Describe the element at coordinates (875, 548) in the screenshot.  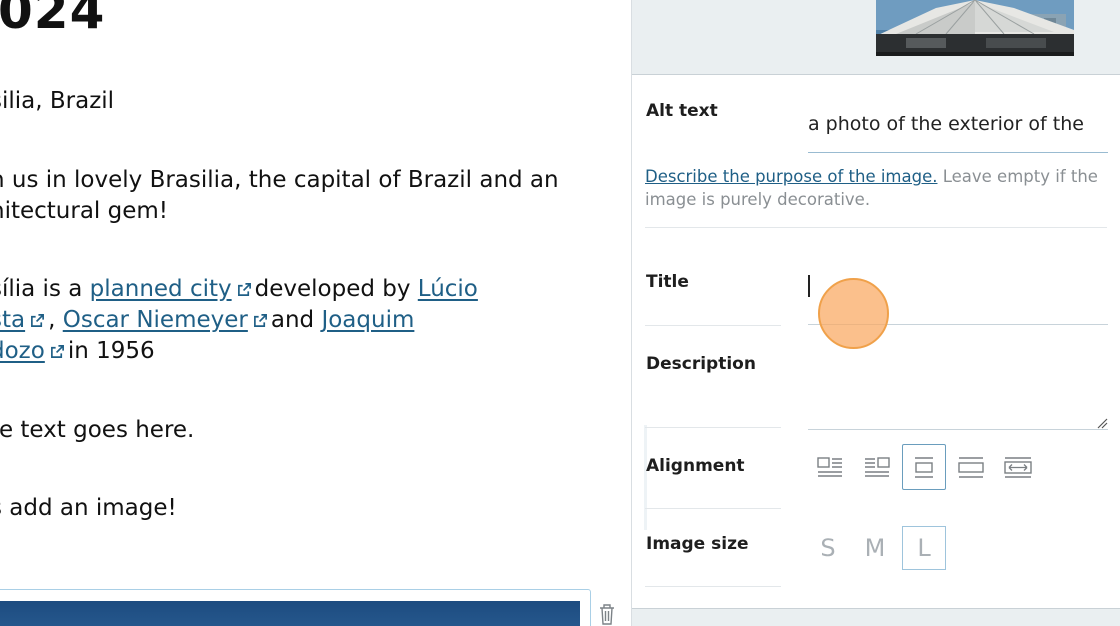
I see `size-medium-button: M` at that location.